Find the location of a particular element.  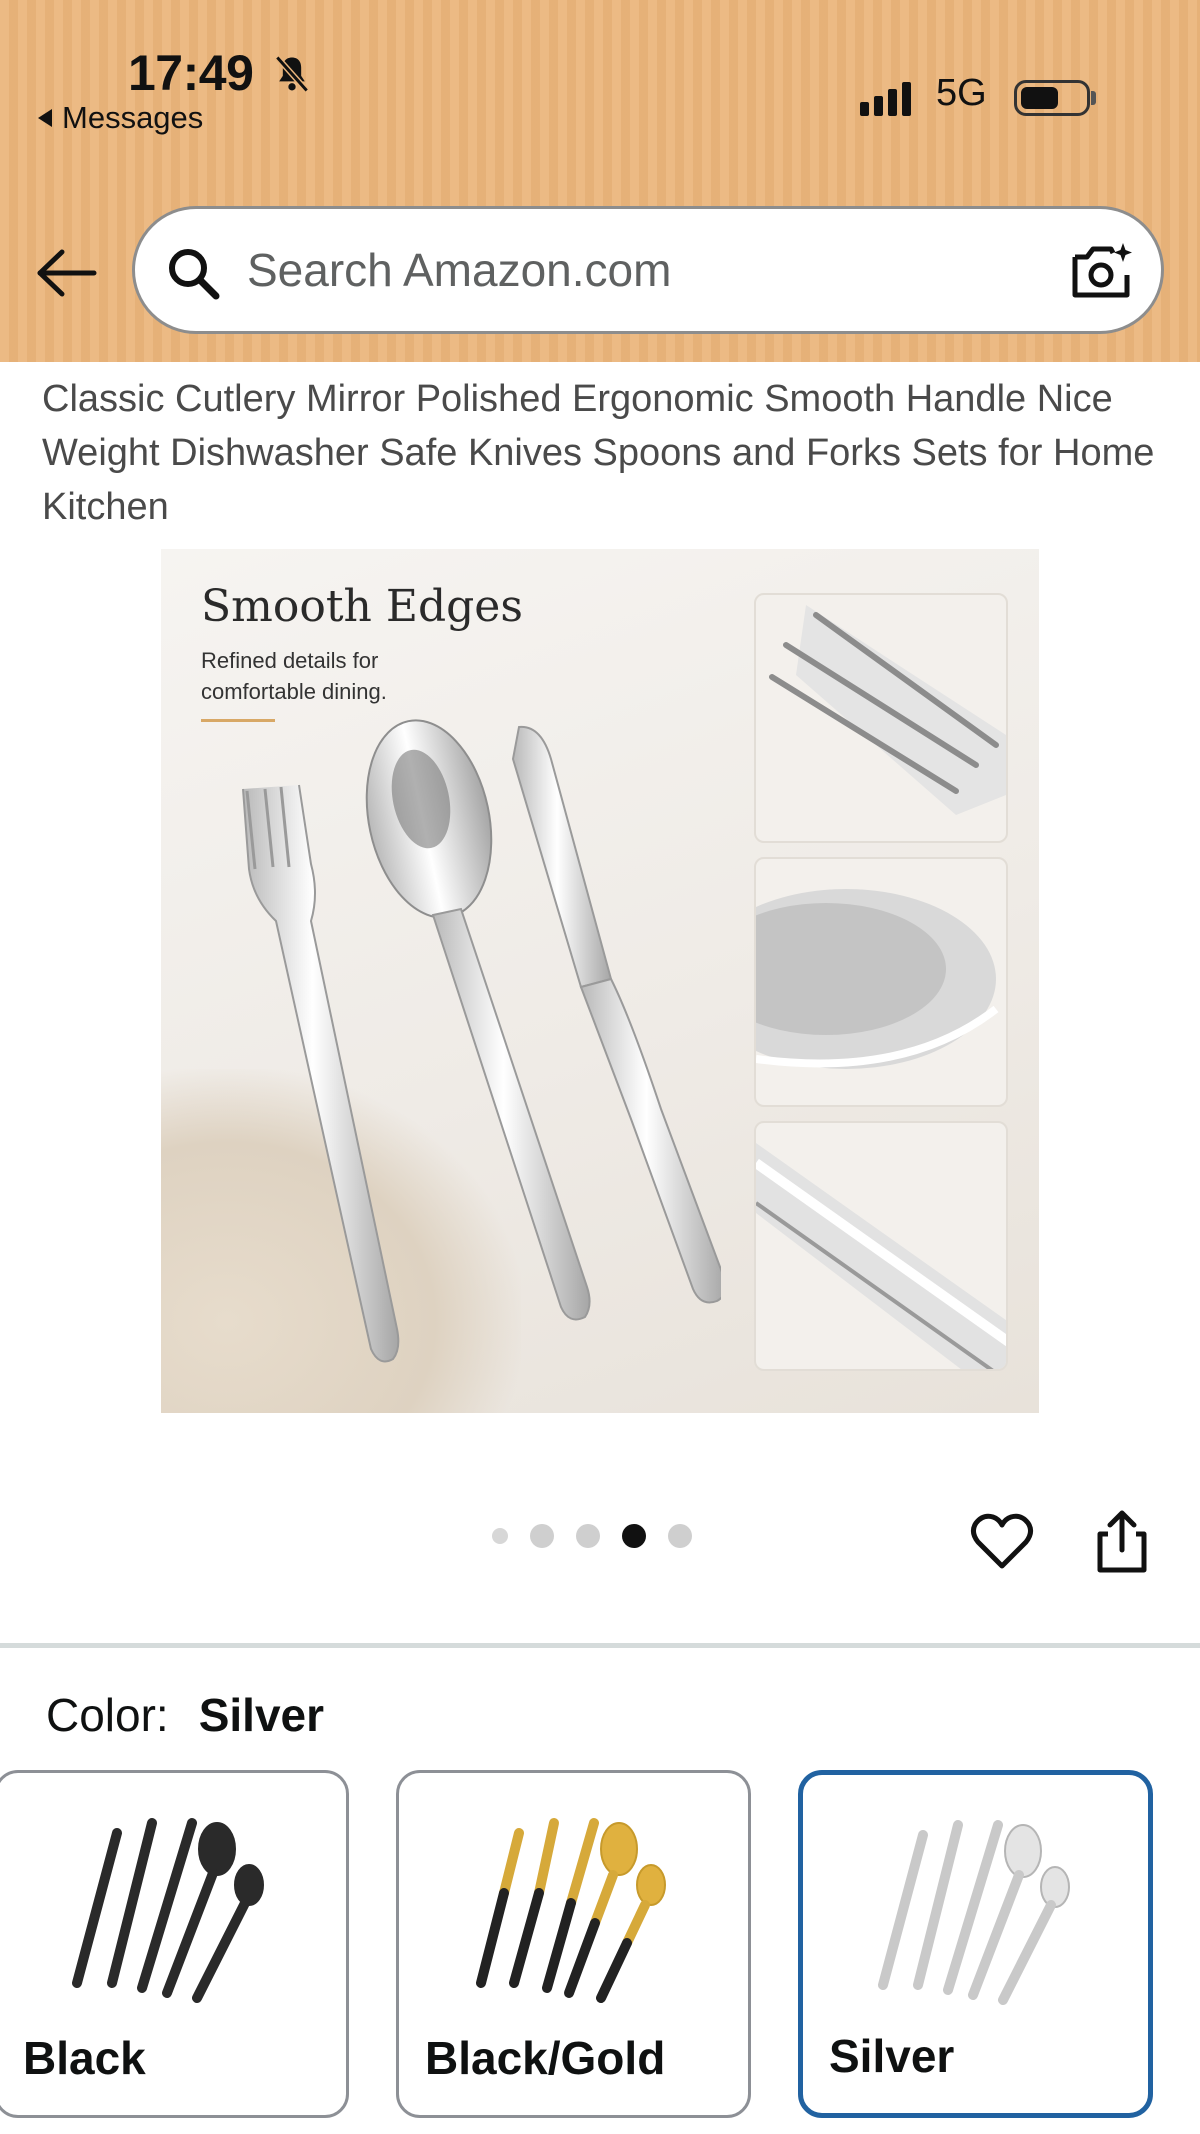

back-arrow-icon is located at coordinates (66, 273).